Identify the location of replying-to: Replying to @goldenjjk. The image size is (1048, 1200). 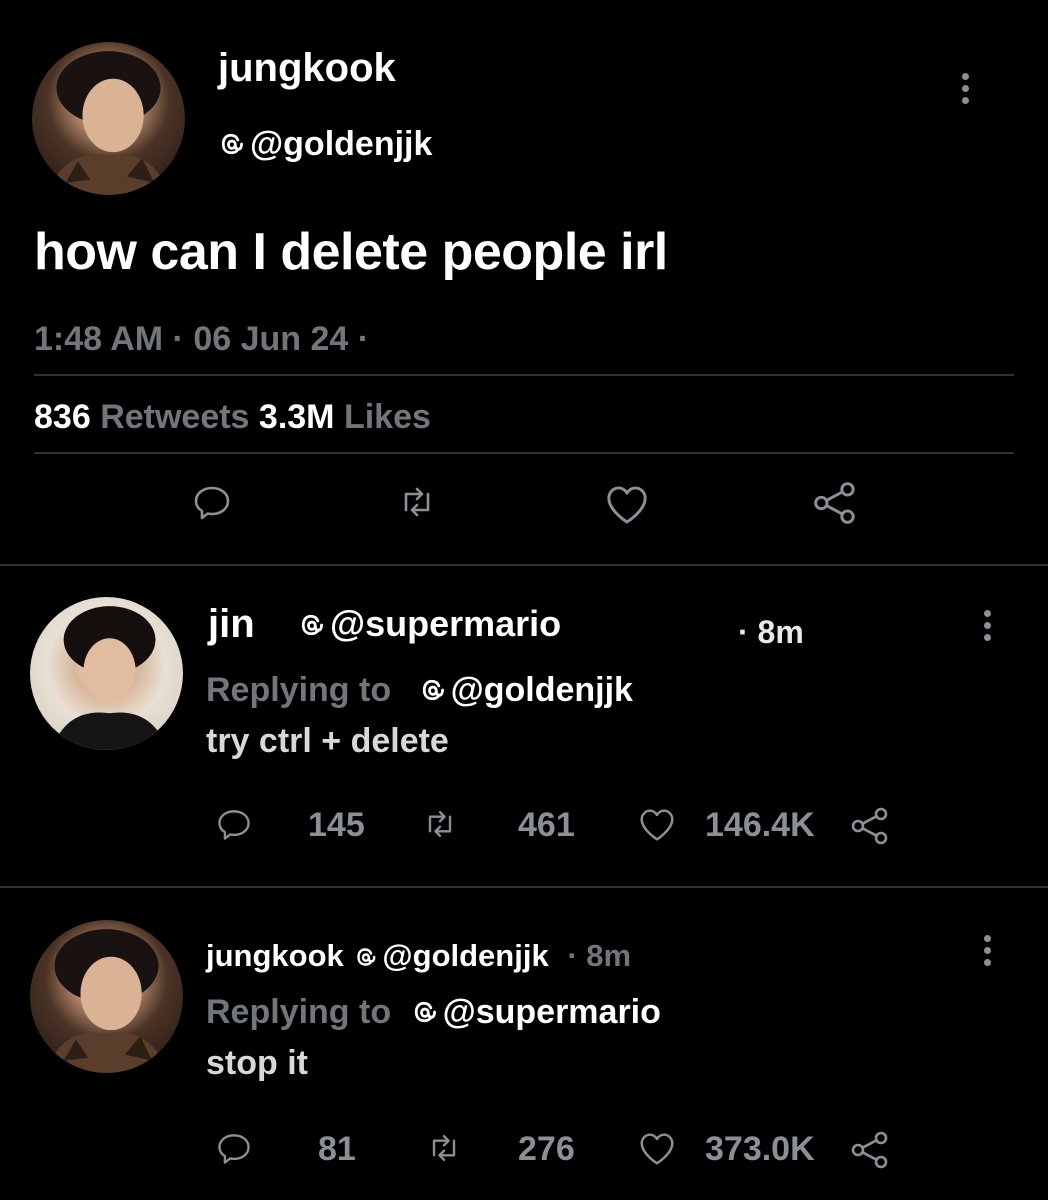
(419, 690).